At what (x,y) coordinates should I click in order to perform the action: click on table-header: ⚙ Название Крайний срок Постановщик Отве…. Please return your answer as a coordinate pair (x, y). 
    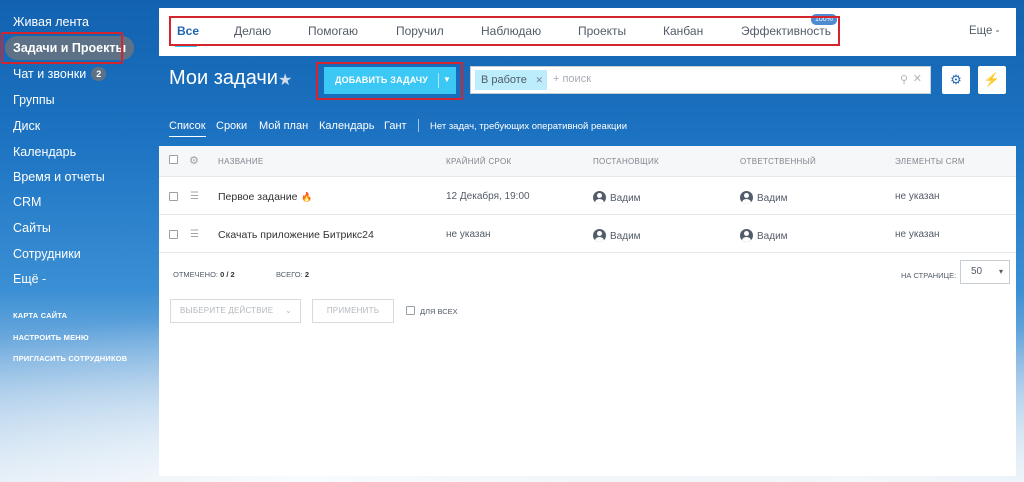
    Looking at the image, I should click on (587, 161).